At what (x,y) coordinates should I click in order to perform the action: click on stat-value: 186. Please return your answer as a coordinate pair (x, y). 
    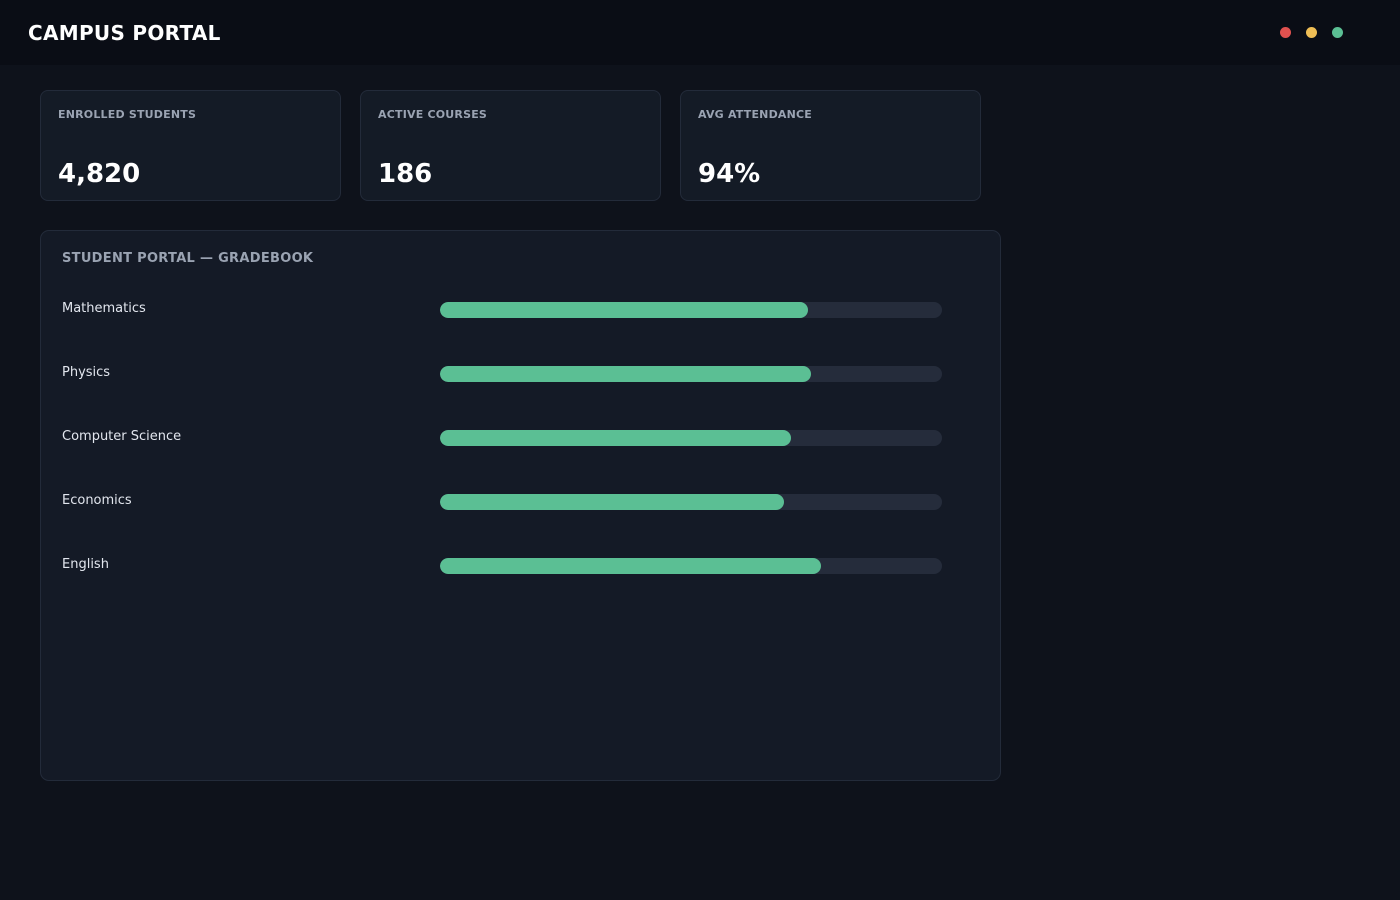
    Looking at the image, I should click on (405, 174).